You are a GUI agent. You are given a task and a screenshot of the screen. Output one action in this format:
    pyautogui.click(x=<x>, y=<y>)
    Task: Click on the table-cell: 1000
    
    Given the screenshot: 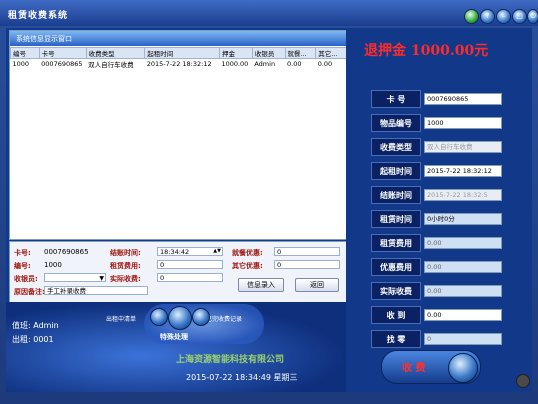 What is the action you would take?
    pyautogui.click(x=21, y=64)
    